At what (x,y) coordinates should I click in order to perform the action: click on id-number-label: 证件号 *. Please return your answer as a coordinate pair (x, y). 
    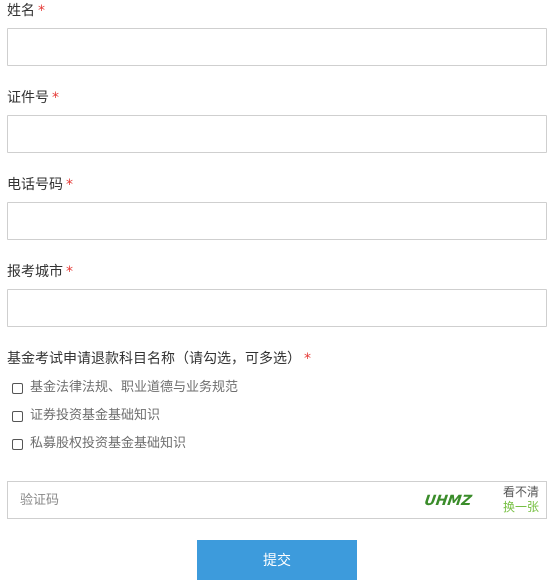
    Looking at the image, I should click on (33, 98).